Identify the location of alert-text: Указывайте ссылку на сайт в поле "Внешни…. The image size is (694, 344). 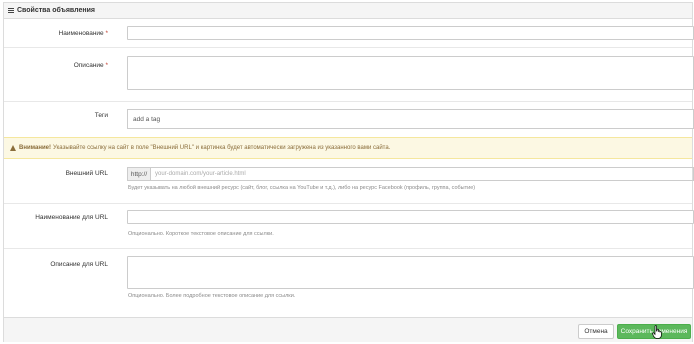
(222, 148).